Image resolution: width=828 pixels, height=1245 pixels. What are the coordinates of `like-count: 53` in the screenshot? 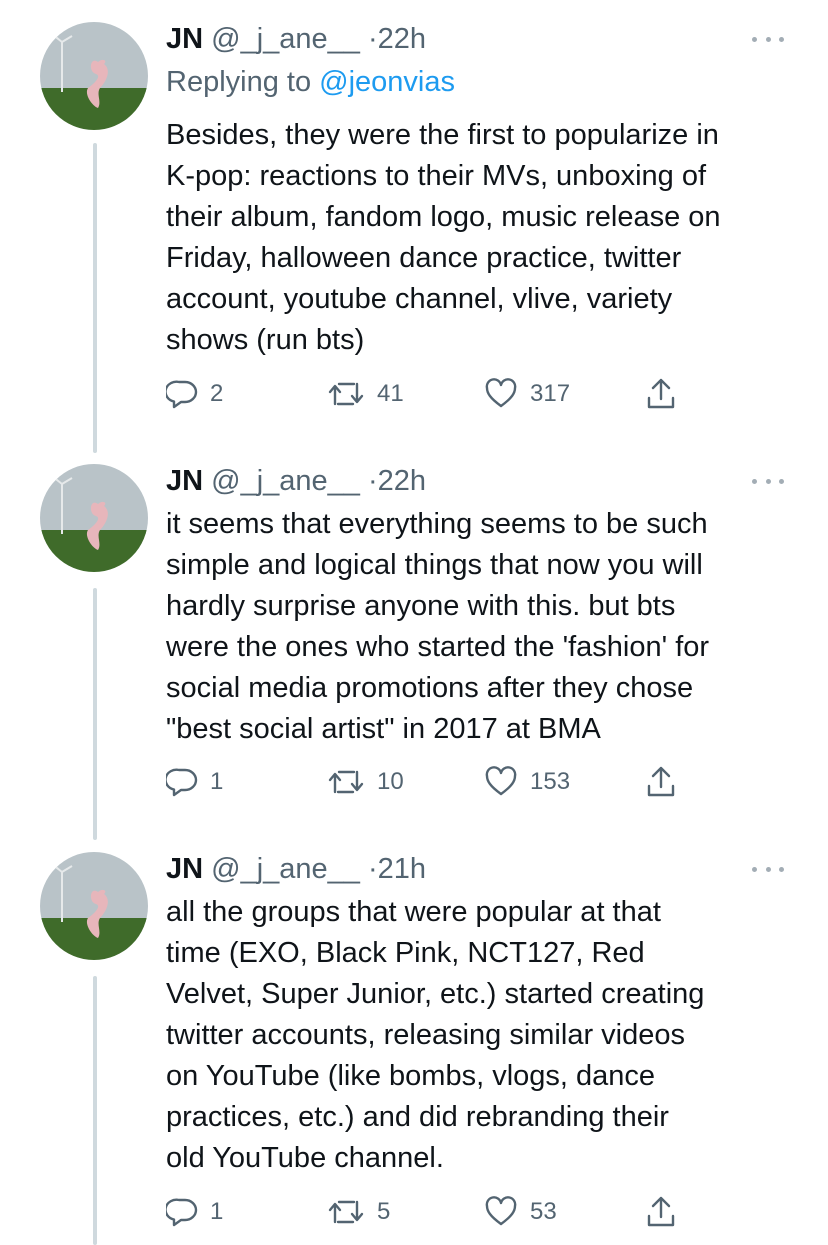 It's located at (543, 1211).